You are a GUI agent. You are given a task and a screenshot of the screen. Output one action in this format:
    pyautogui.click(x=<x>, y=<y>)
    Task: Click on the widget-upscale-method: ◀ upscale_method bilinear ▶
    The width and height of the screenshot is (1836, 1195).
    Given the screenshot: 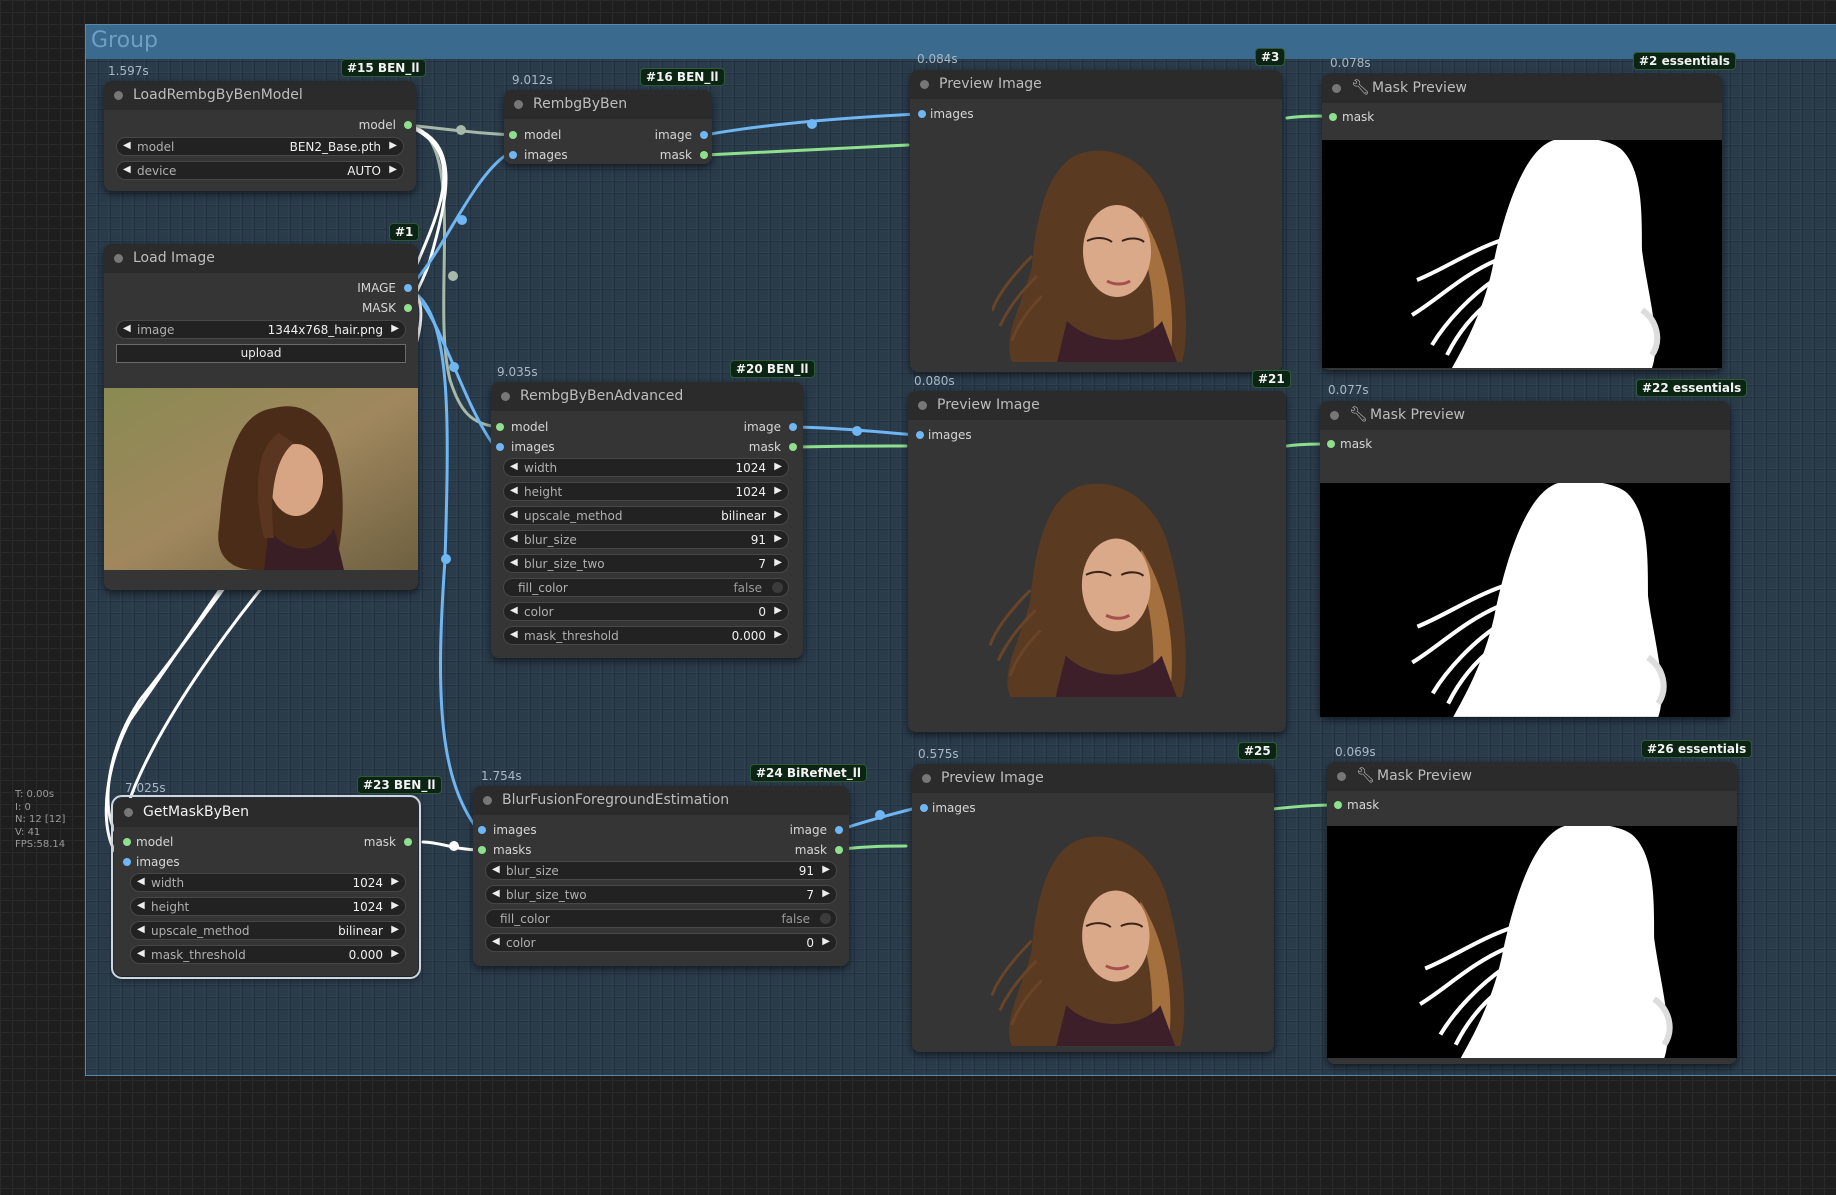 What is the action you would take?
    pyautogui.click(x=646, y=515)
    